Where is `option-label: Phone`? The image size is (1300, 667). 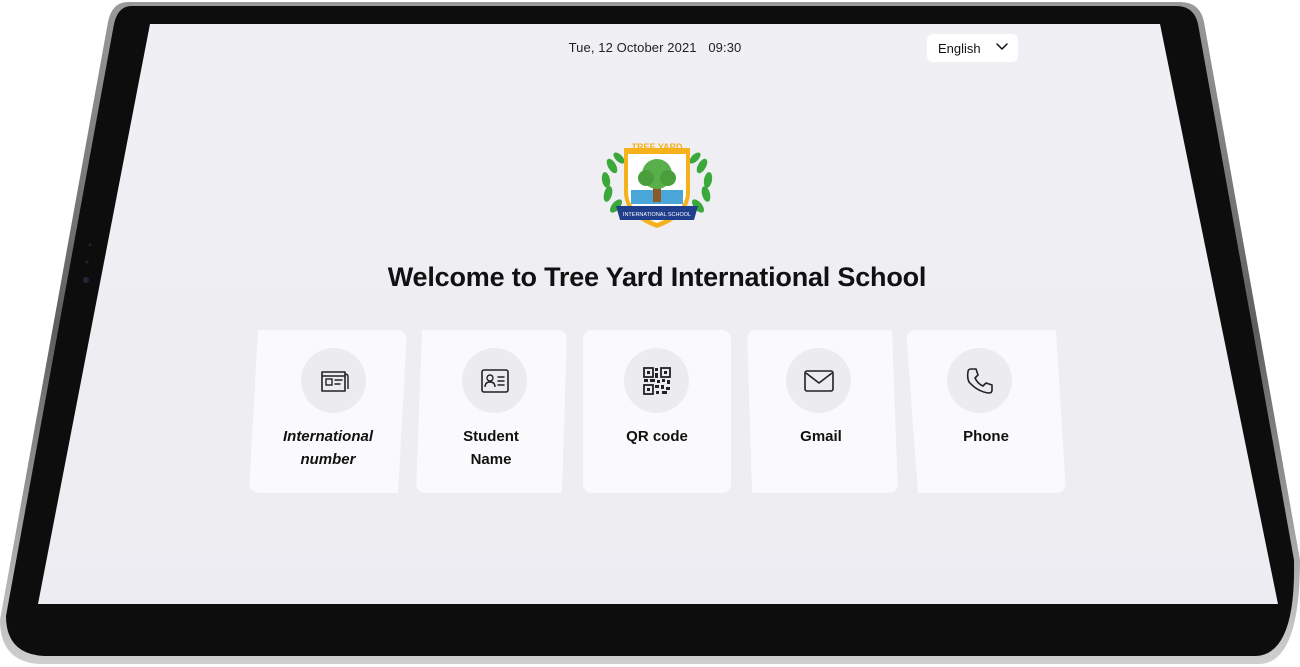 option-label: Phone is located at coordinates (986, 436).